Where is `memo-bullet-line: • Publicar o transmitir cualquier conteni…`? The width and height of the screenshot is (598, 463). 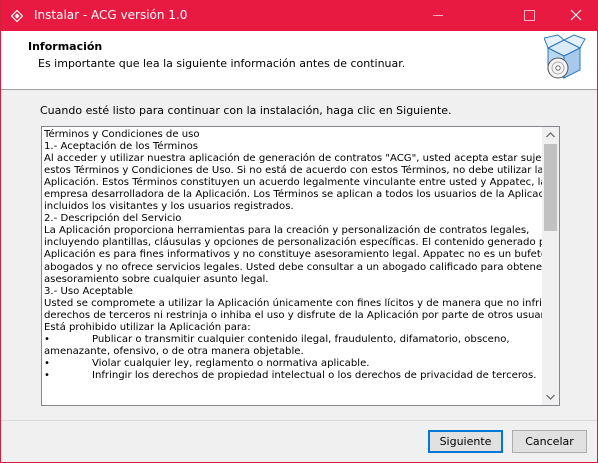 memo-bullet-line: • Publicar o transmitir cualquier conteni… is located at coordinates (293, 340).